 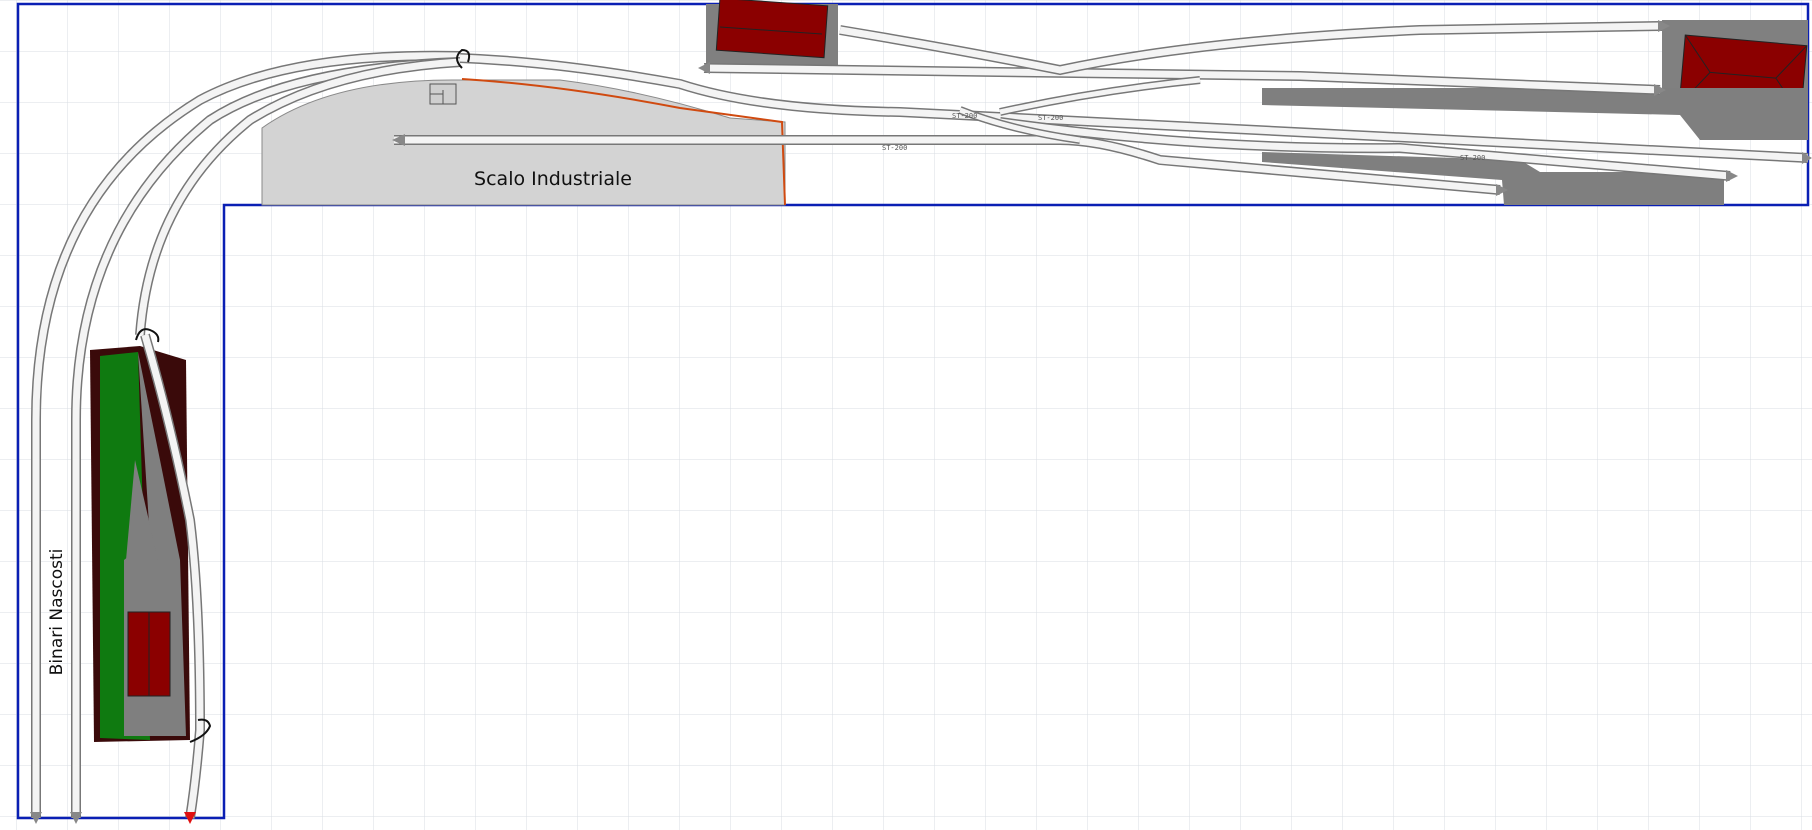 What do you see at coordinates (1050, 118) in the screenshot?
I see `track-code-3: ST-200` at bounding box center [1050, 118].